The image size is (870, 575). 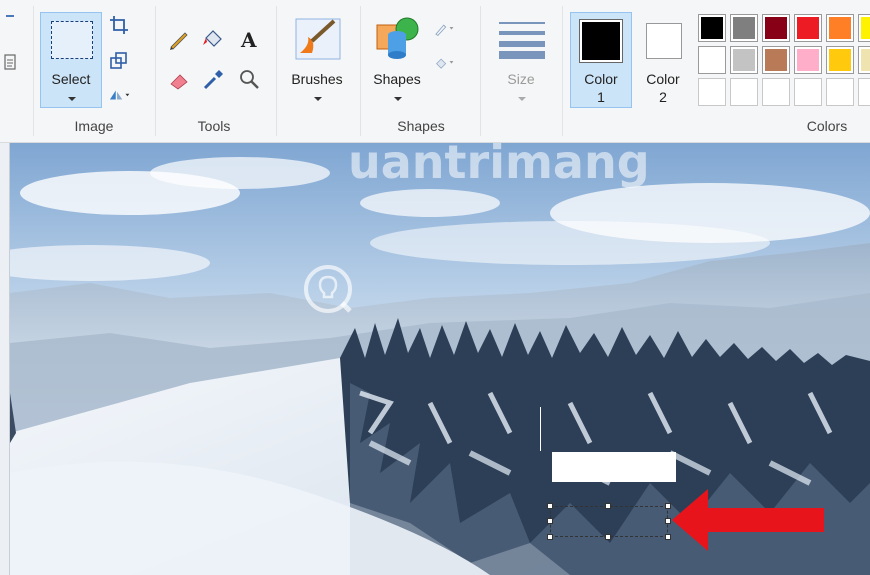 I want to click on color2-button: Color 2, so click(x=663, y=60).